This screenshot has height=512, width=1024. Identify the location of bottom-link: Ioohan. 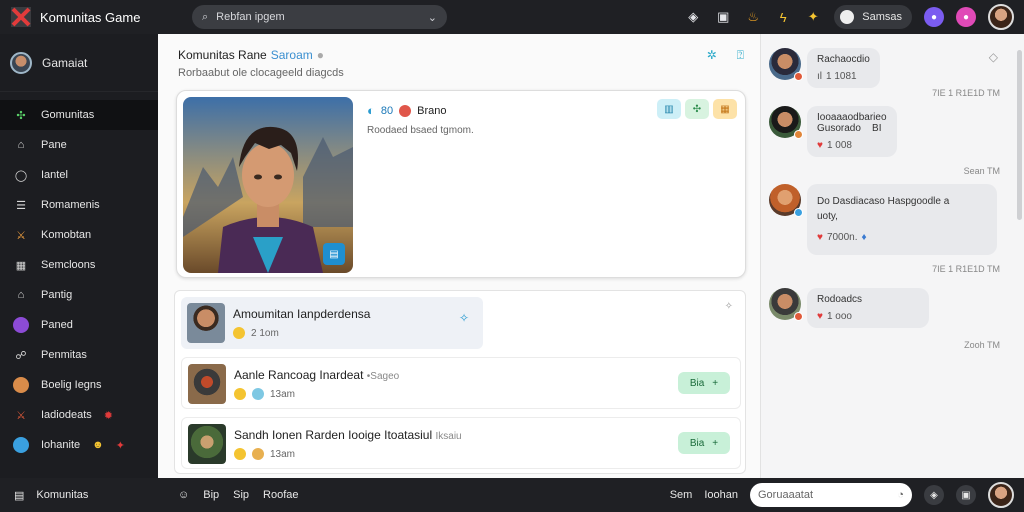
(721, 495).